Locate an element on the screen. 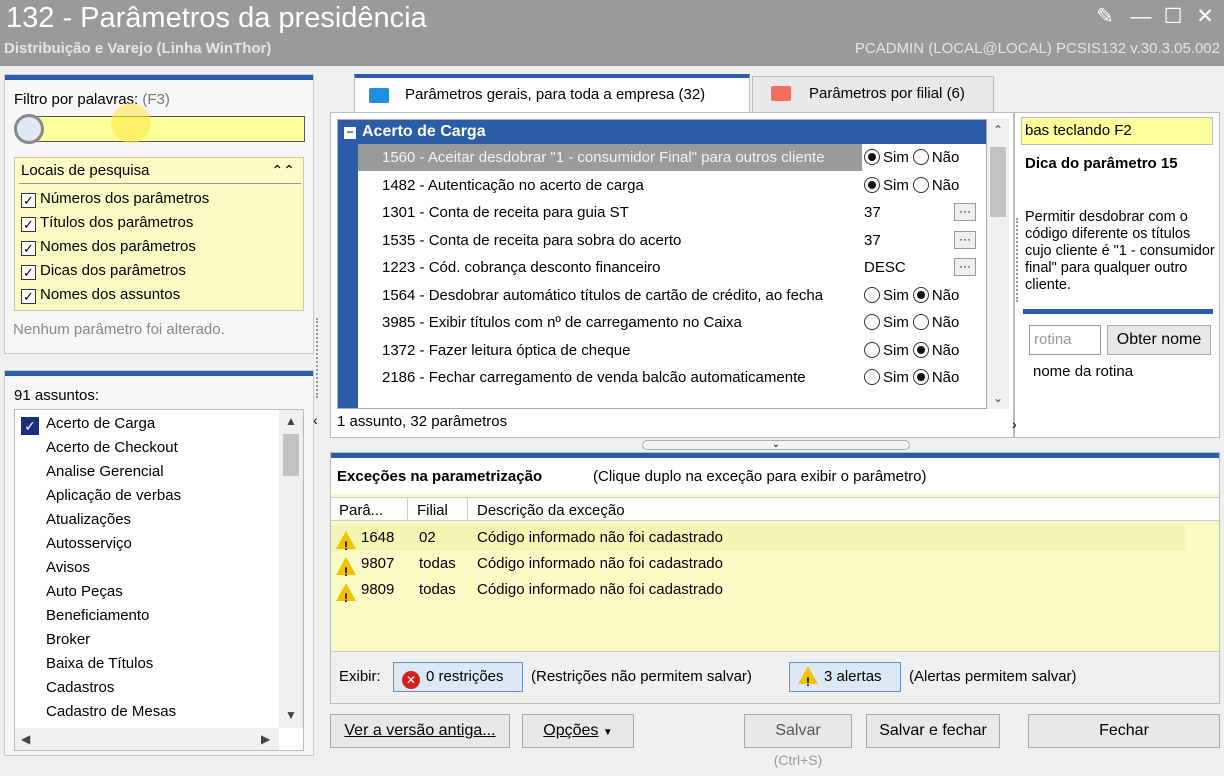  param-value: DESC ··· is located at coordinates (924, 267).